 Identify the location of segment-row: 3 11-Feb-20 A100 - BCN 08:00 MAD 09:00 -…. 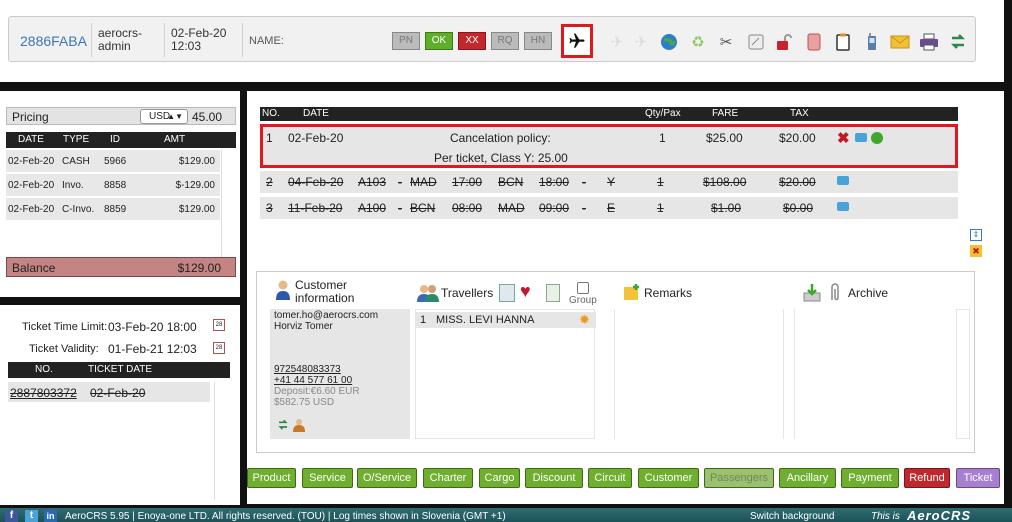
(609, 208).